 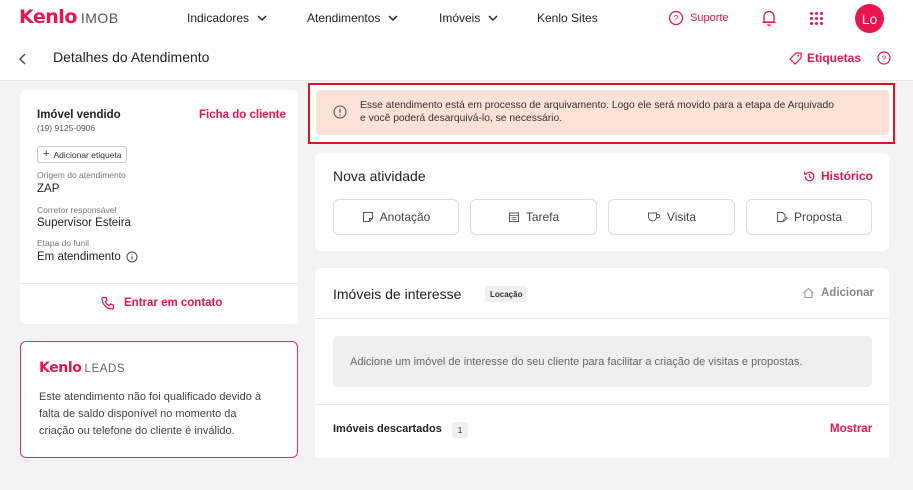 What do you see at coordinates (653, 217) in the screenshot?
I see `coffee-icon` at bounding box center [653, 217].